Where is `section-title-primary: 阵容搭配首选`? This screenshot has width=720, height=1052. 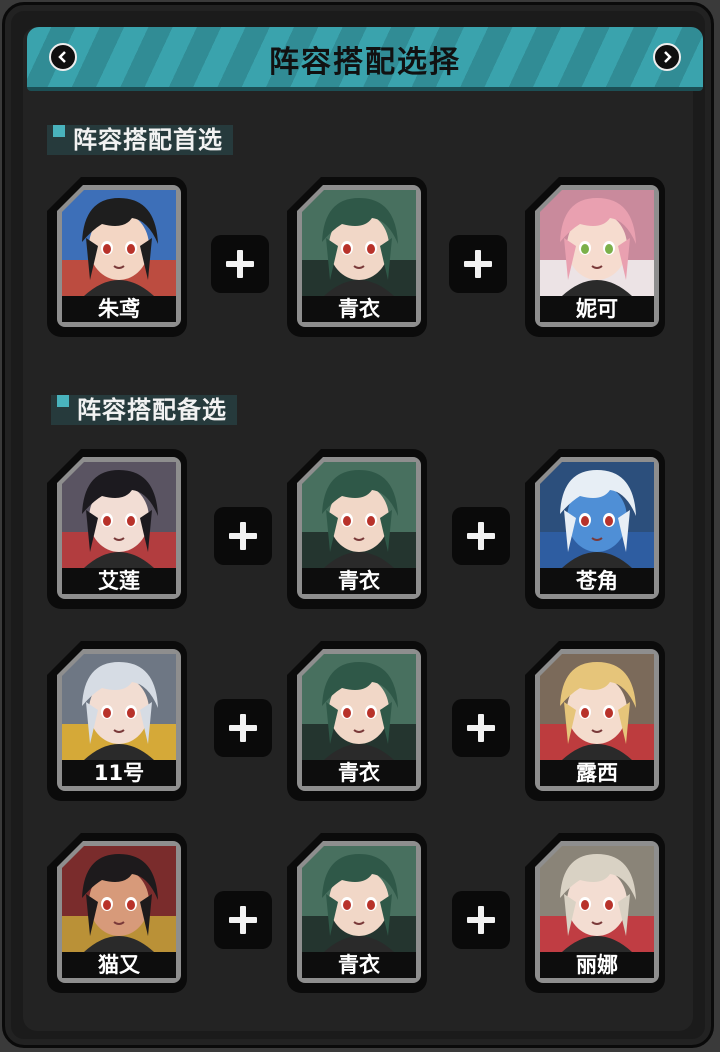
section-title-primary: 阵容搭配首选 is located at coordinates (140, 140).